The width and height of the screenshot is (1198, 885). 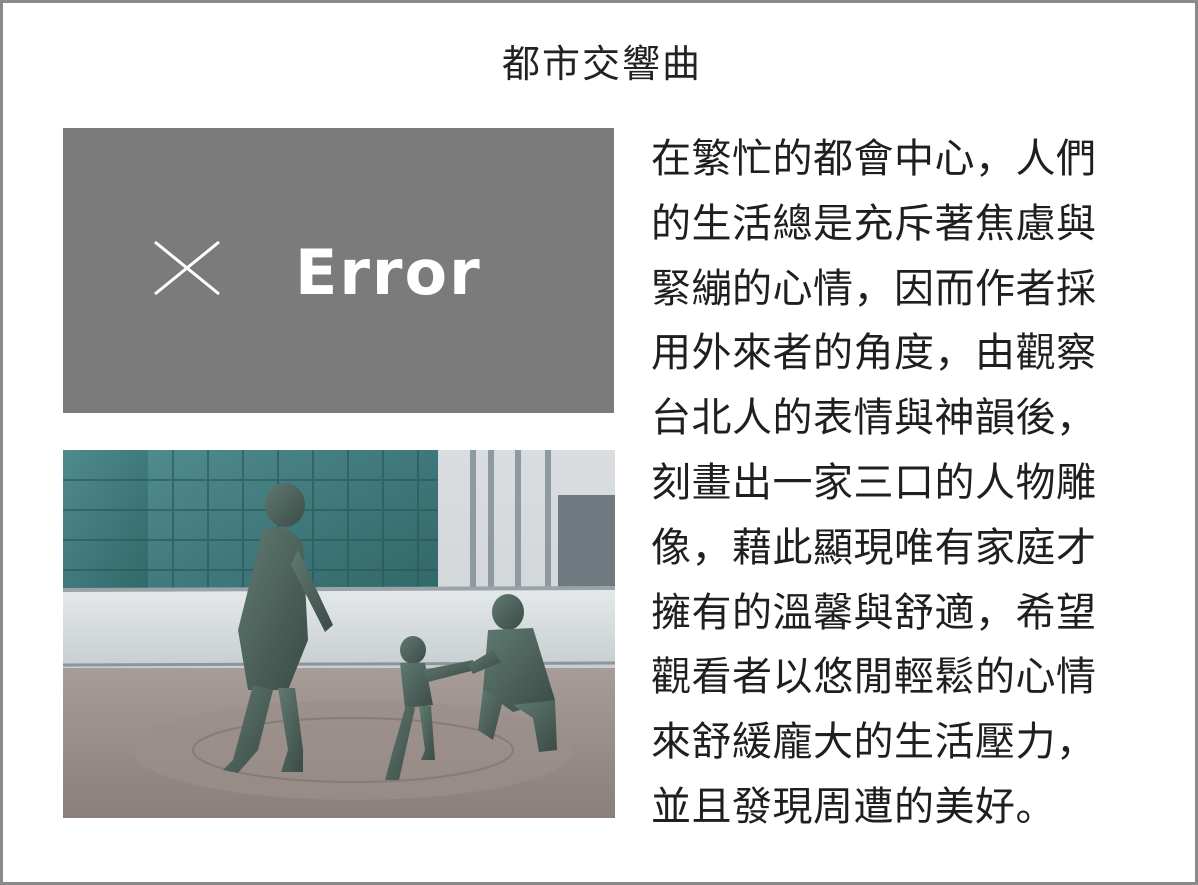 I want to click on error-label: Error, so click(x=388, y=272).